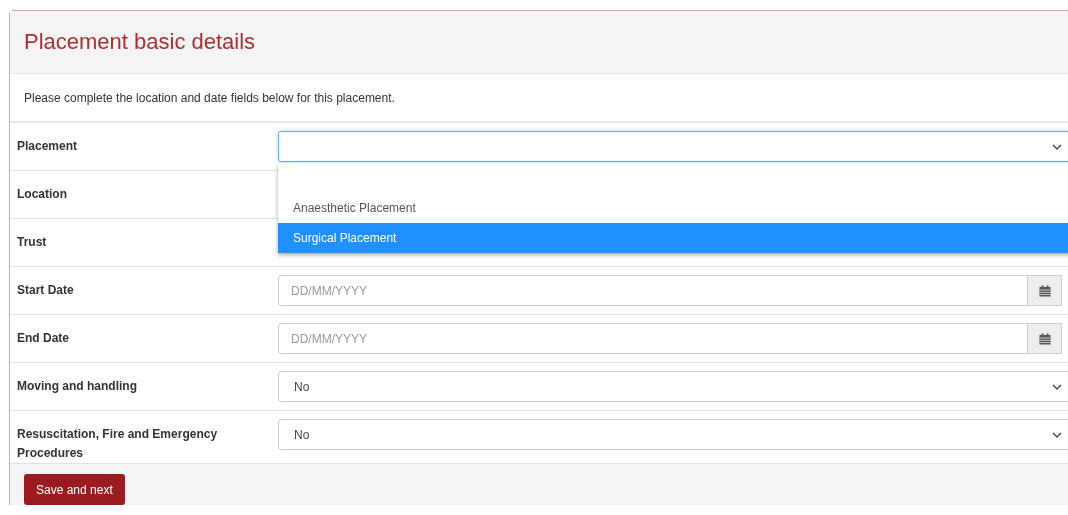  Describe the element at coordinates (209, 97) in the screenshot. I see `intro-text: Please complete the location and date fields below for this placement.` at that location.